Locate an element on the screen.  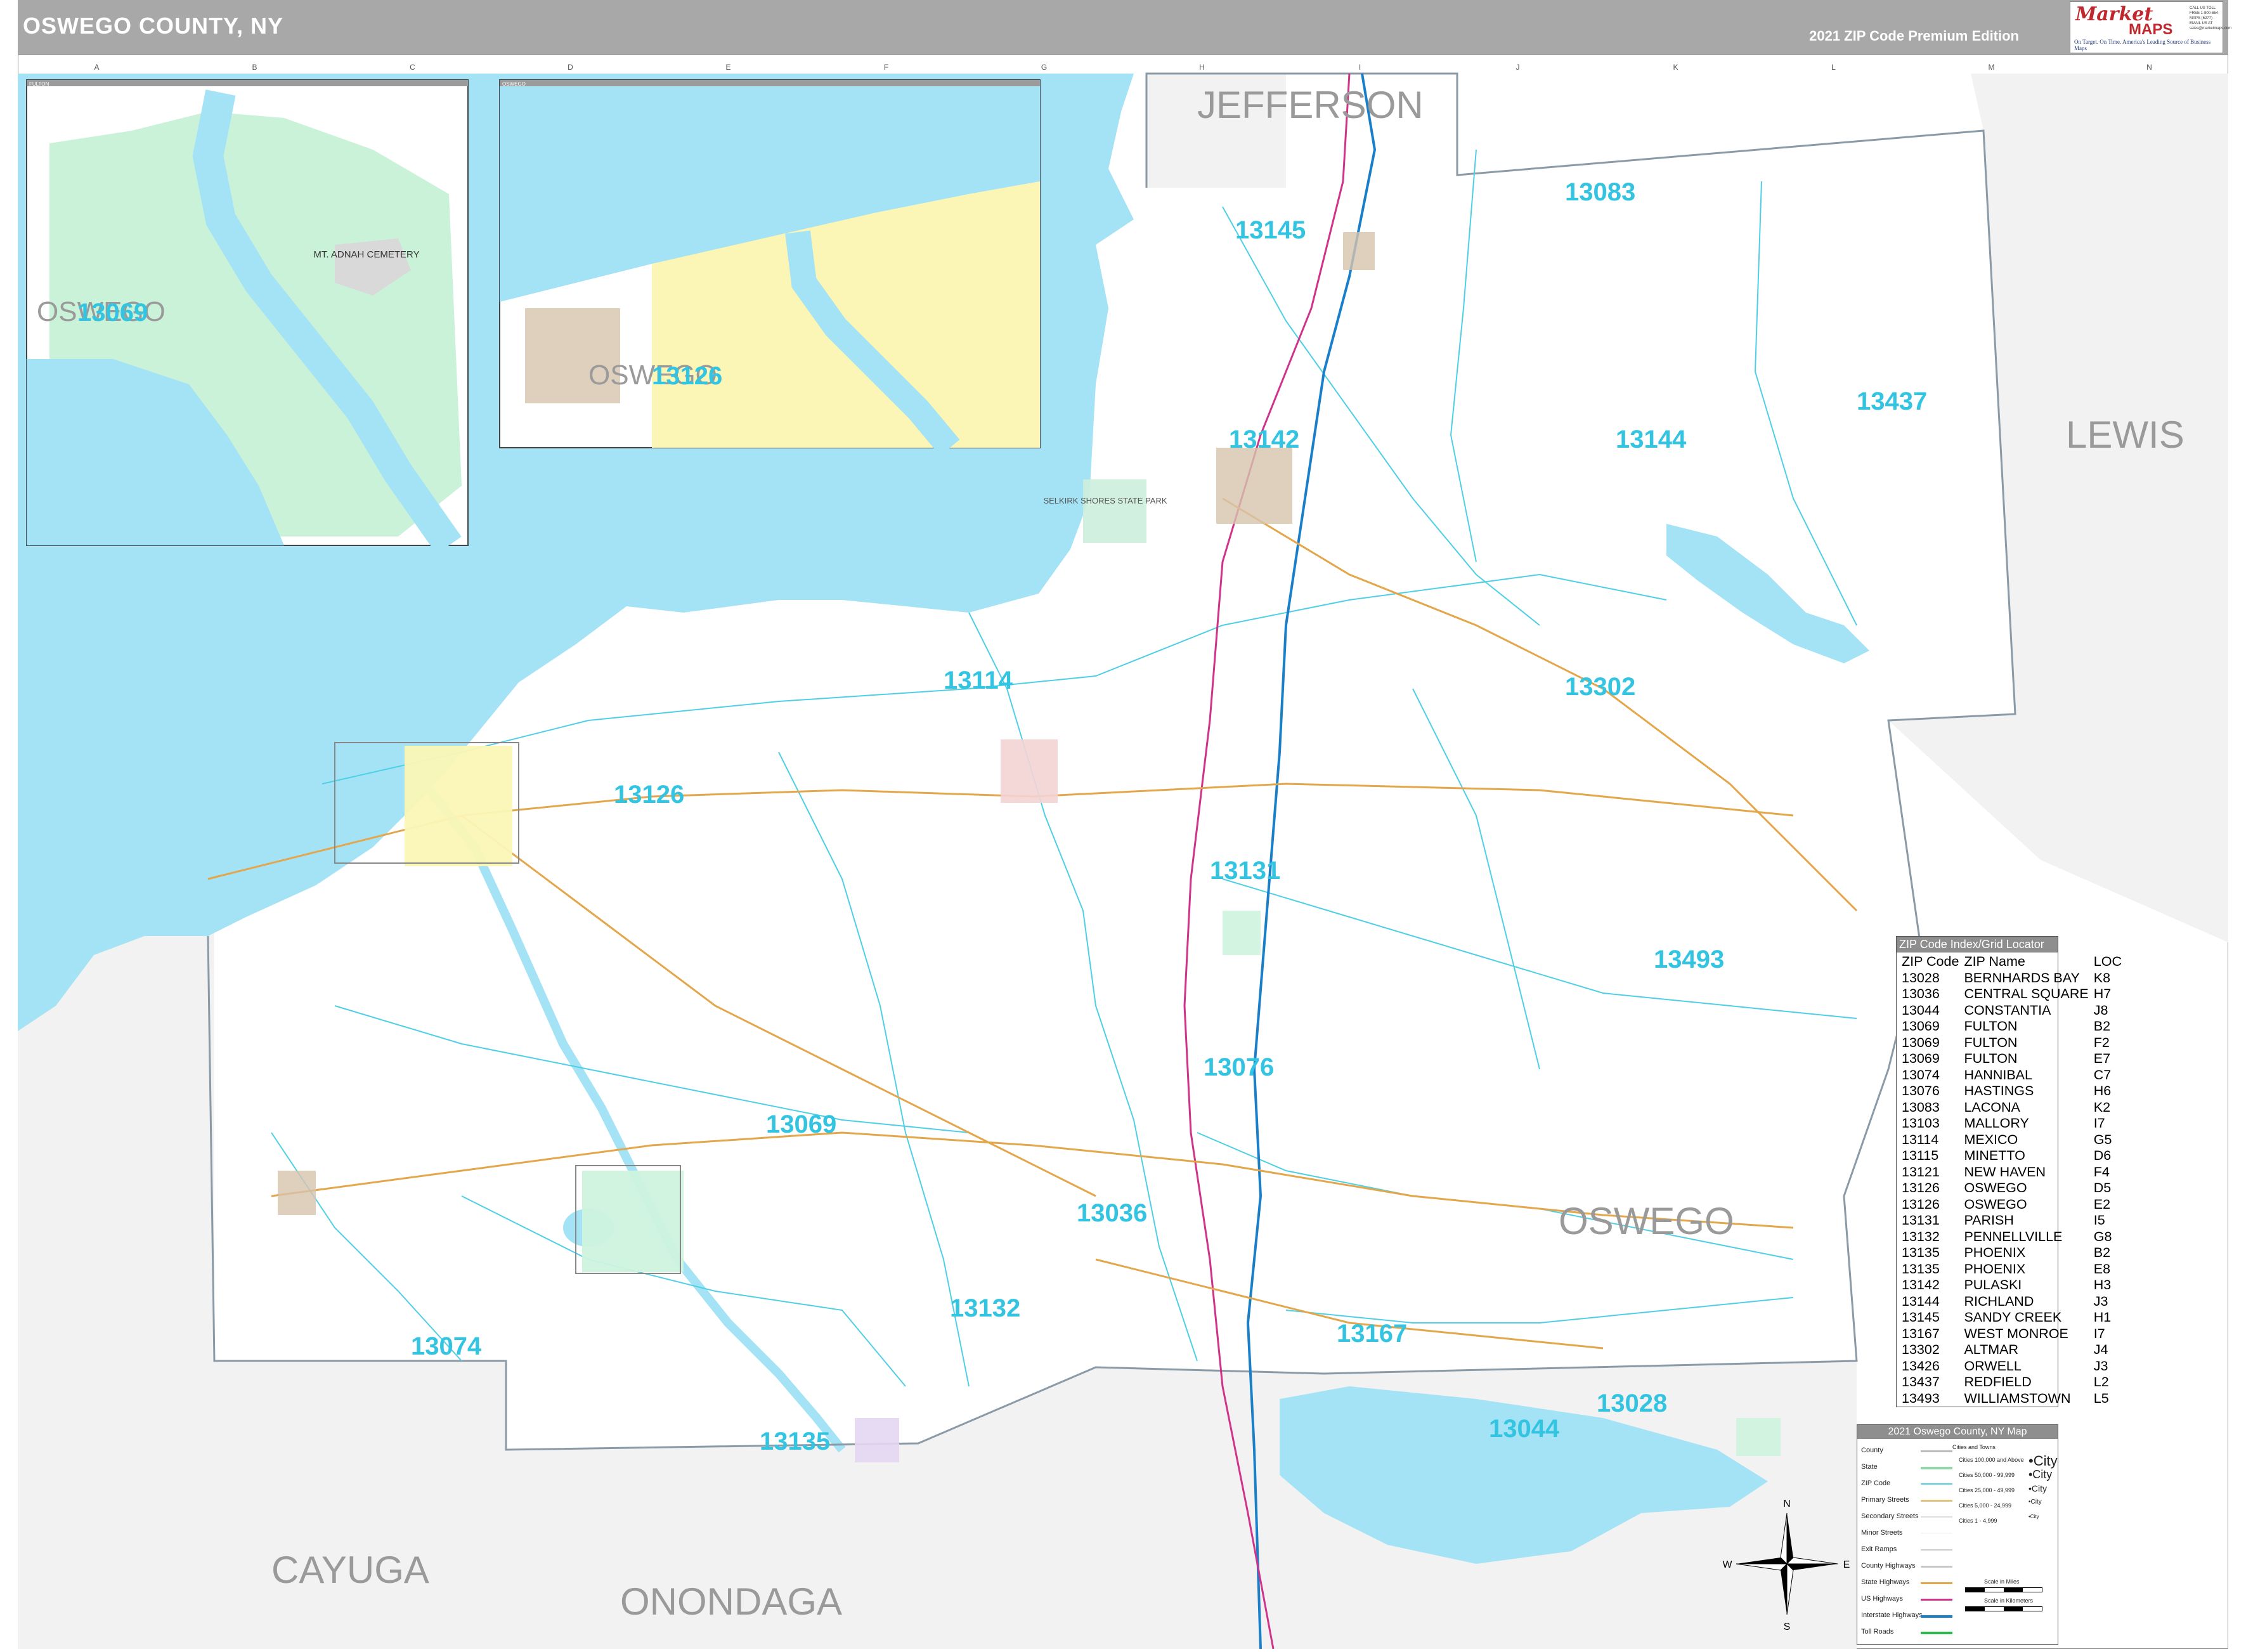
oswego-city-area is located at coordinates (458, 806).